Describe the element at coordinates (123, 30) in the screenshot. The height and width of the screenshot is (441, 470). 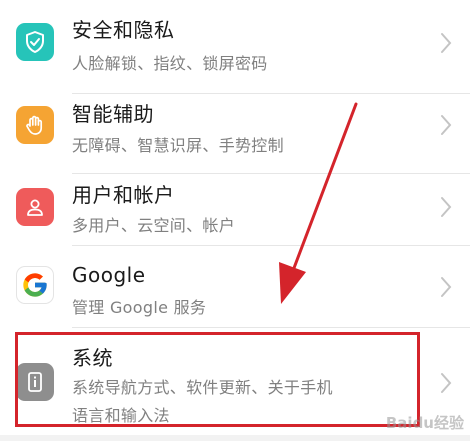
I see `item-title: 安全和隐私` at that location.